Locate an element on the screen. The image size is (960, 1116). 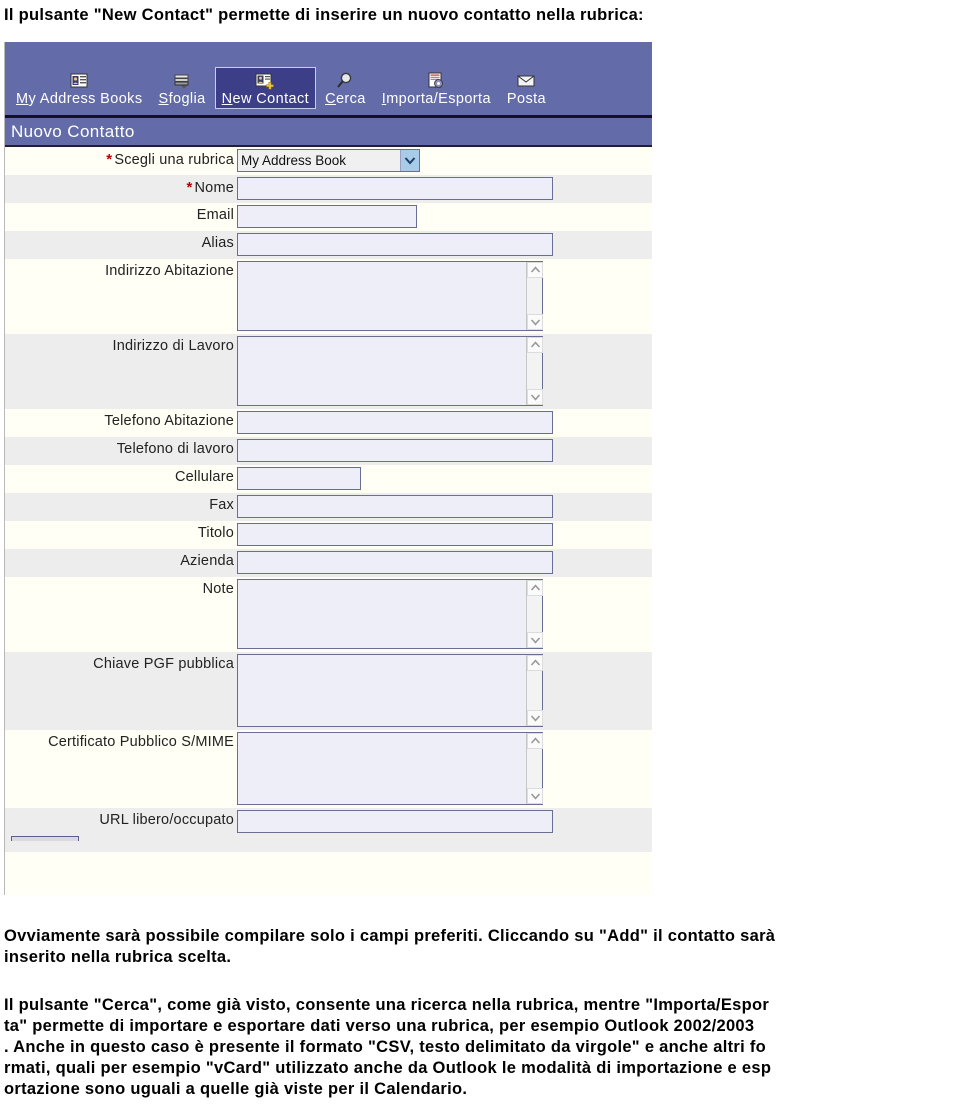
field-control-scegli-una-rubrica: My Address Book is located at coordinates (328, 161).